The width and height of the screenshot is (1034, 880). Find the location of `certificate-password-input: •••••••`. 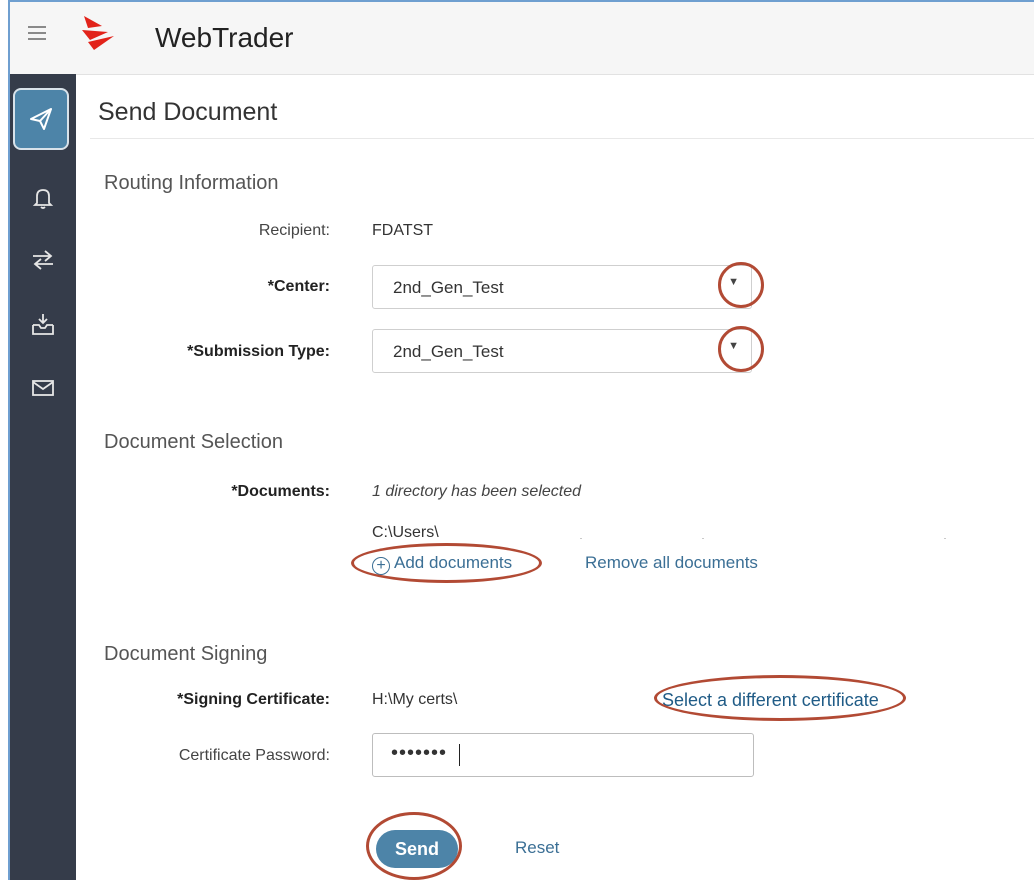

certificate-password-input: ••••••• is located at coordinates (563, 755).